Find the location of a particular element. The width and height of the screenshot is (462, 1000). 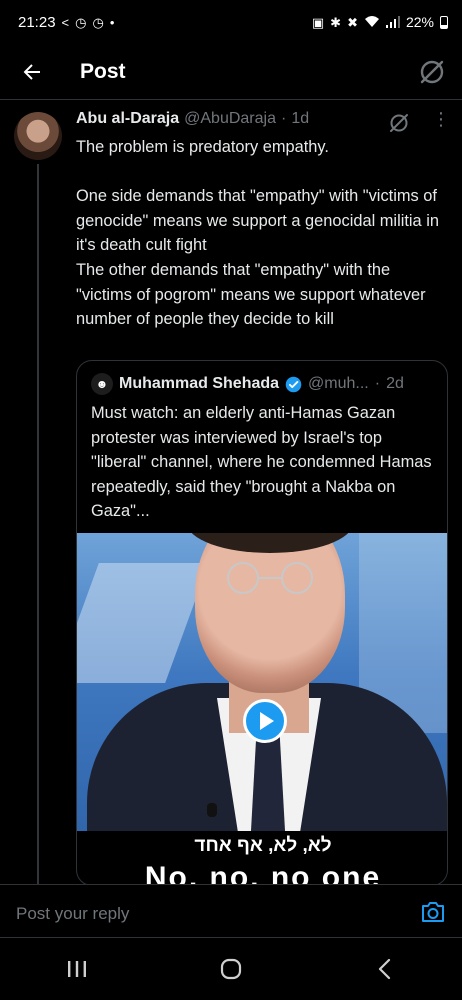

quote-avatar: ☻ is located at coordinates (102, 384).